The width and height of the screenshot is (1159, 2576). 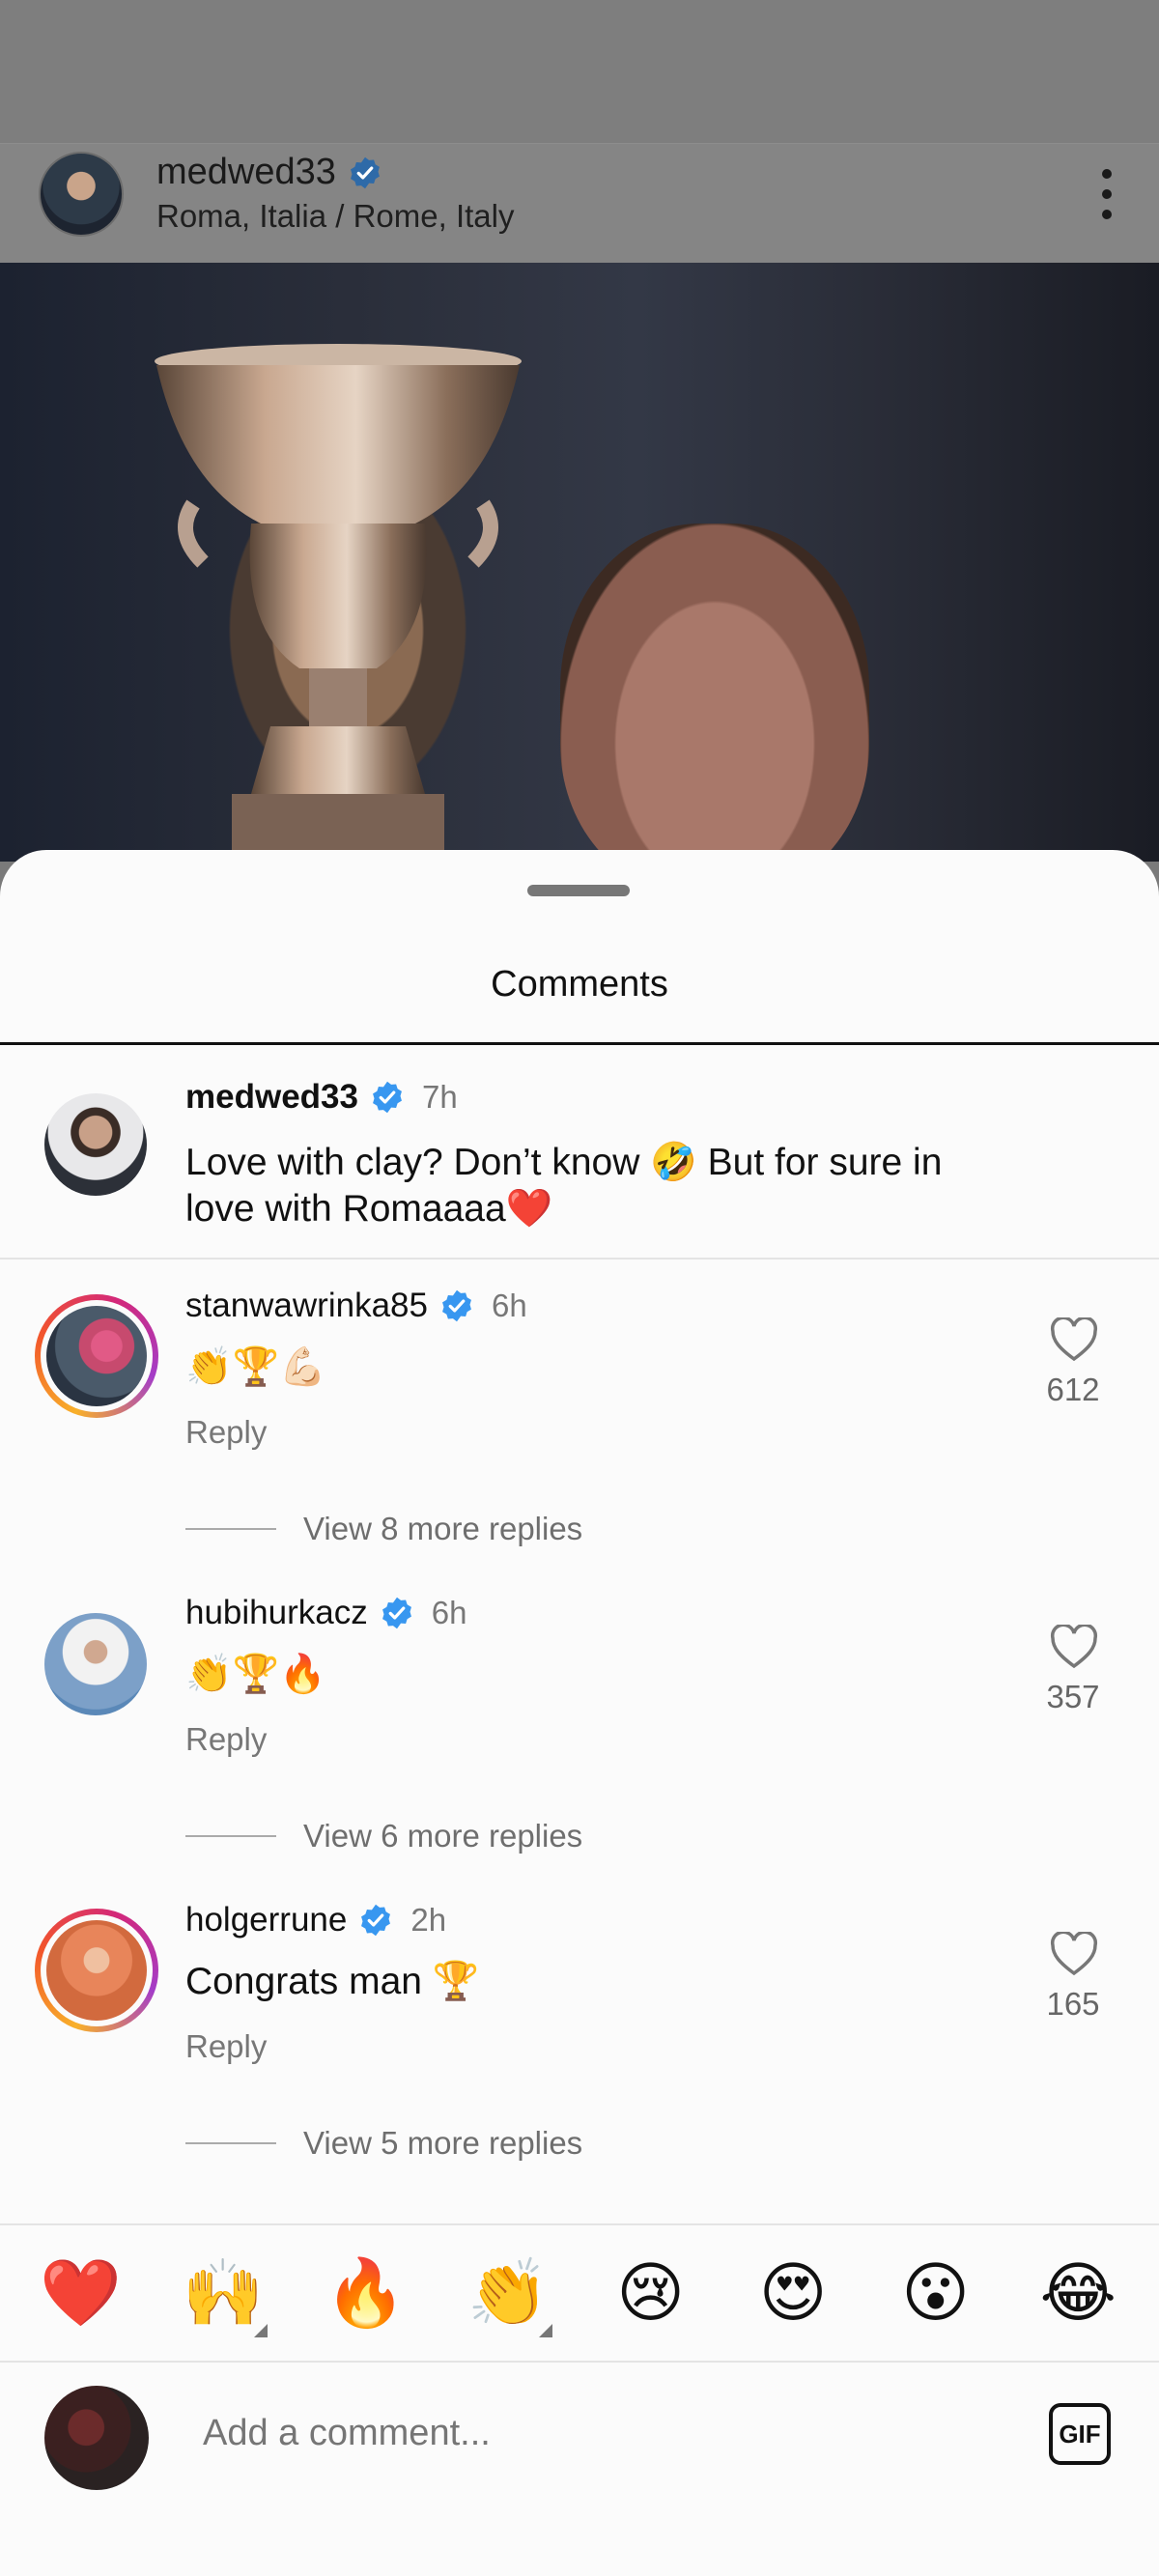 What do you see at coordinates (335, 216) in the screenshot?
I see `post-location: Roma, Italia / Rome, Italy` at bounding box center [335, 216].